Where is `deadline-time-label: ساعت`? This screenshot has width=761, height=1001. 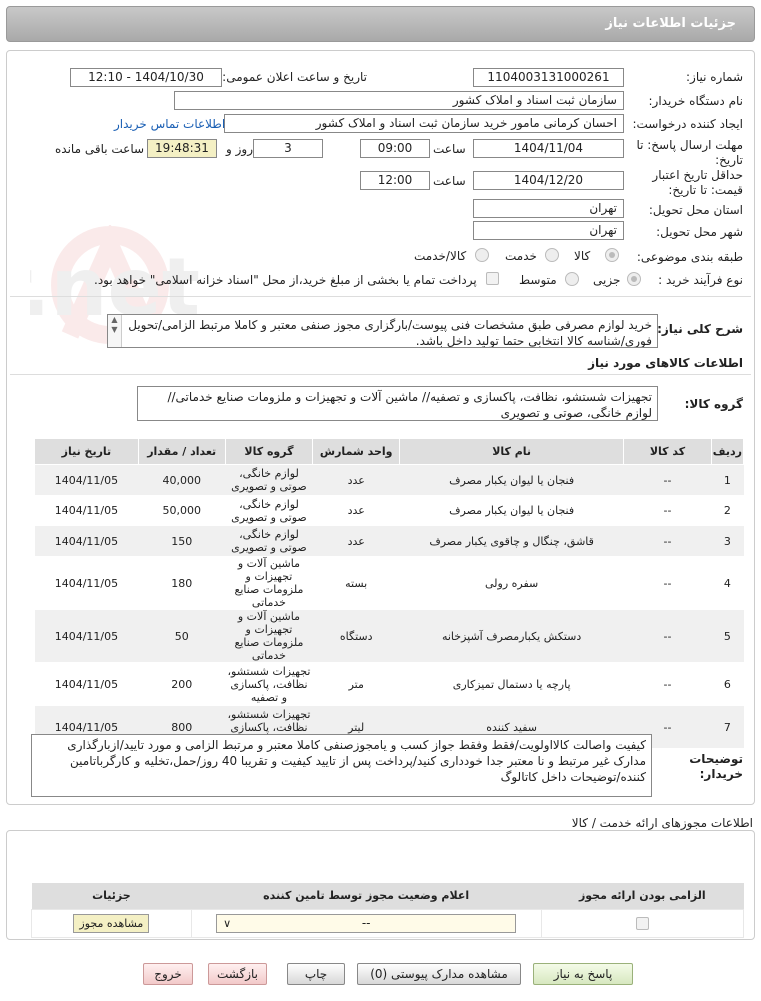
deadline-time-label: ساعت is located at coordinates (449, 149).